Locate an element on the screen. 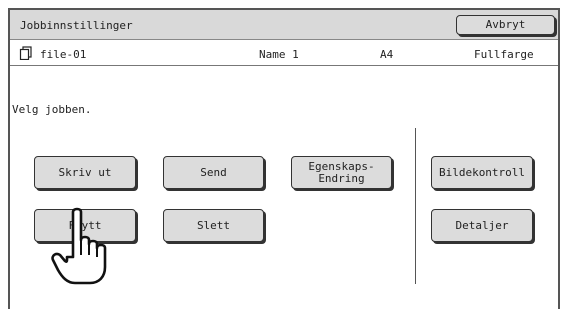  vertical-divider is located at coordinates (415, 206).